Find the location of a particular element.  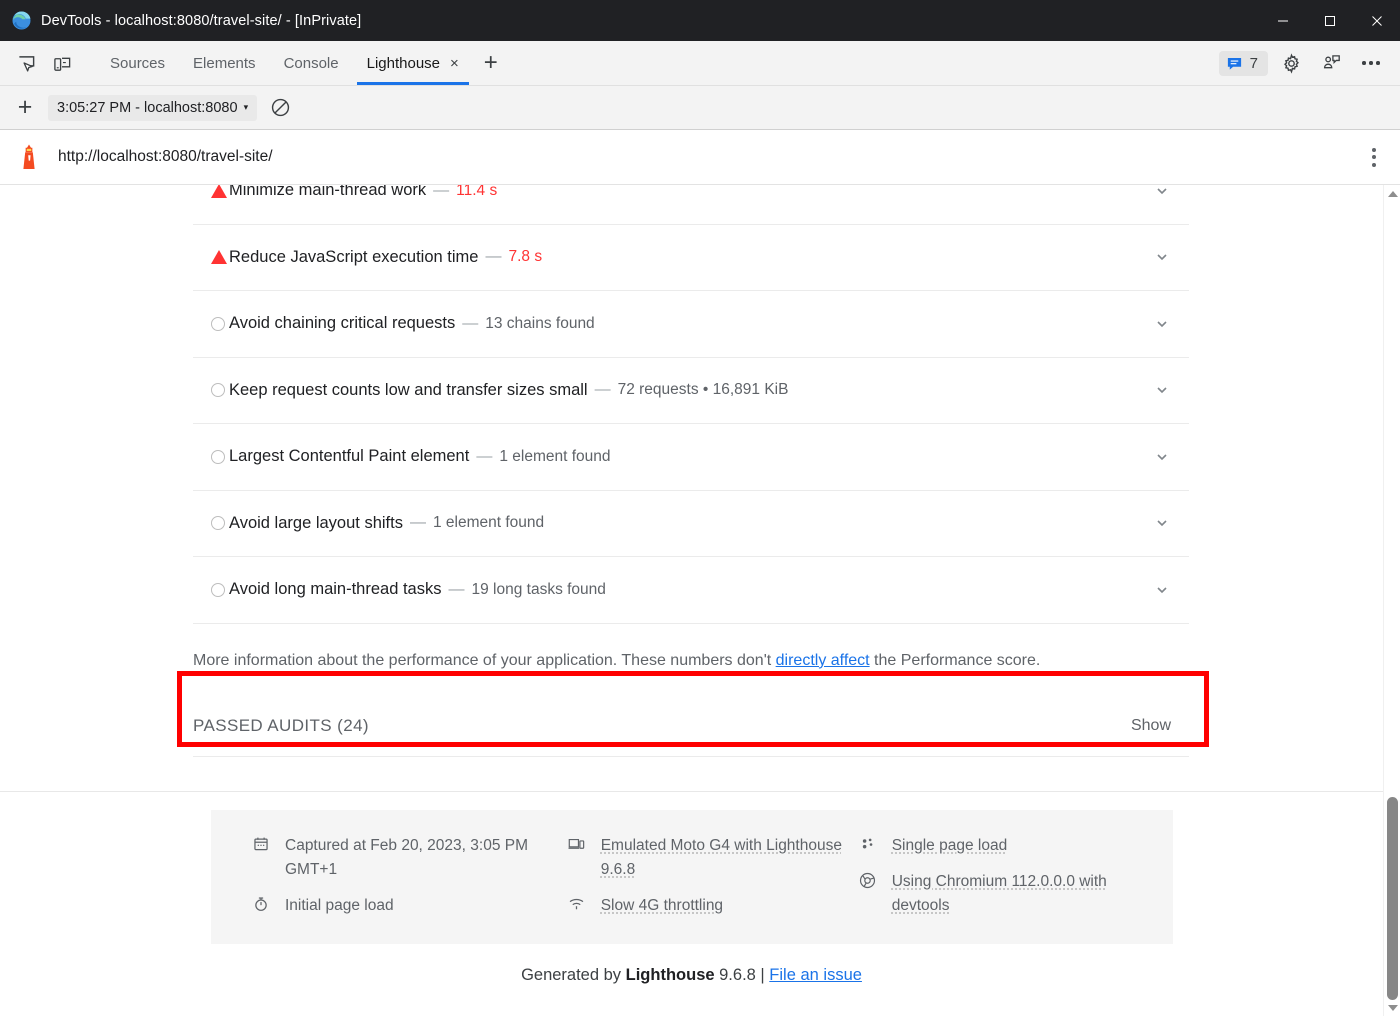

tab-label: Lighthouse is located at coordinates (403, 63).